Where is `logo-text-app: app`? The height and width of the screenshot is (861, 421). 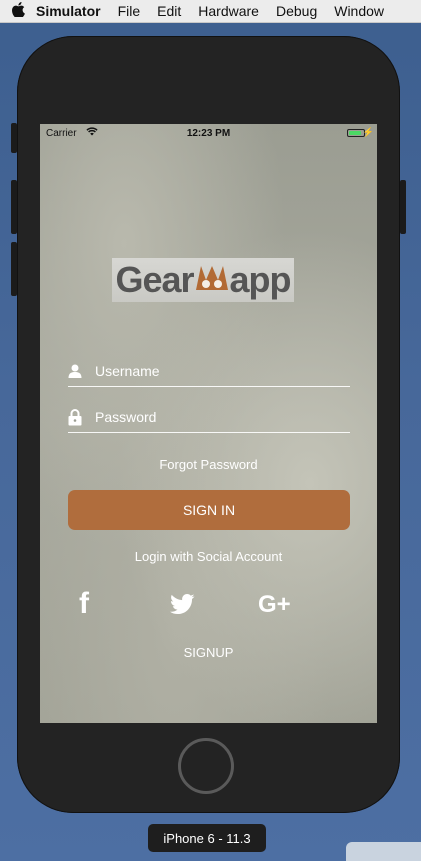 logo-text-app: app is located at coordinates (260, 279).